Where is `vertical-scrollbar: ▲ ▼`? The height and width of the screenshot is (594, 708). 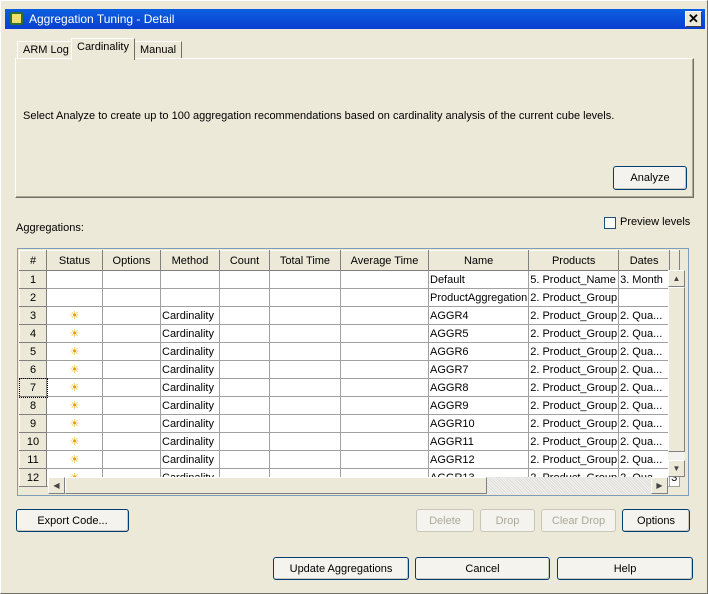
vertical-scrollbar: ▲ ▼ is located at coordinates (676, 373).